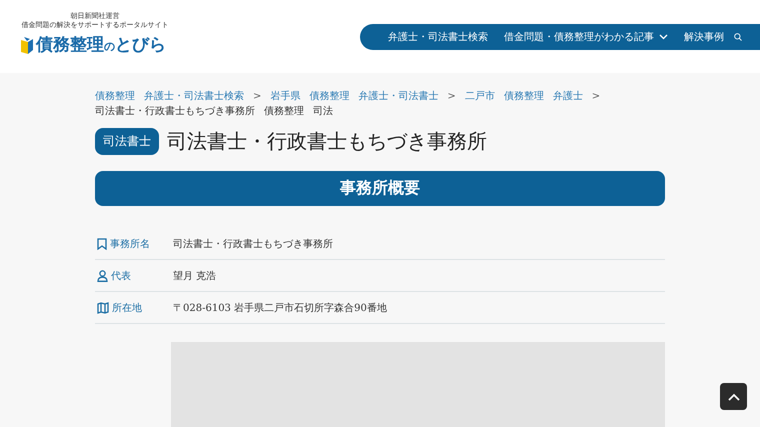 The width and height of the screenshot is (760, 427). Describe the element at coordinates (567, 96) in the screenshot. I see `breadcrumb-item: 弁護士` at that location.